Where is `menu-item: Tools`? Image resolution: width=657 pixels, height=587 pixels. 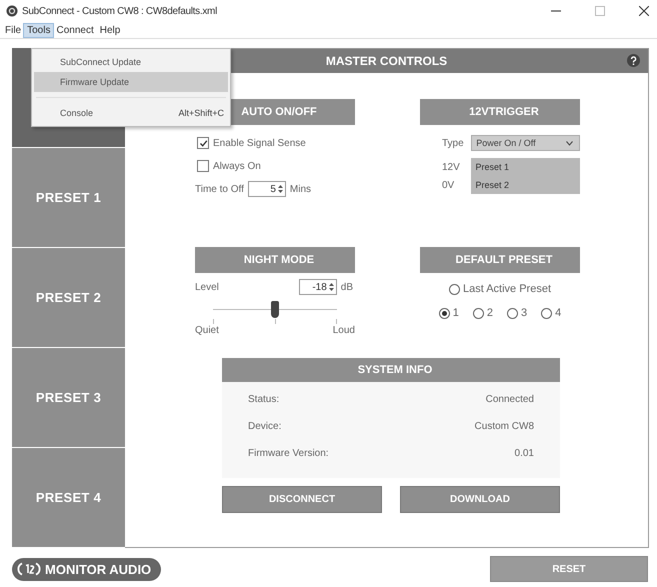
menu-item: Tools is located at coordinates (39, 30).